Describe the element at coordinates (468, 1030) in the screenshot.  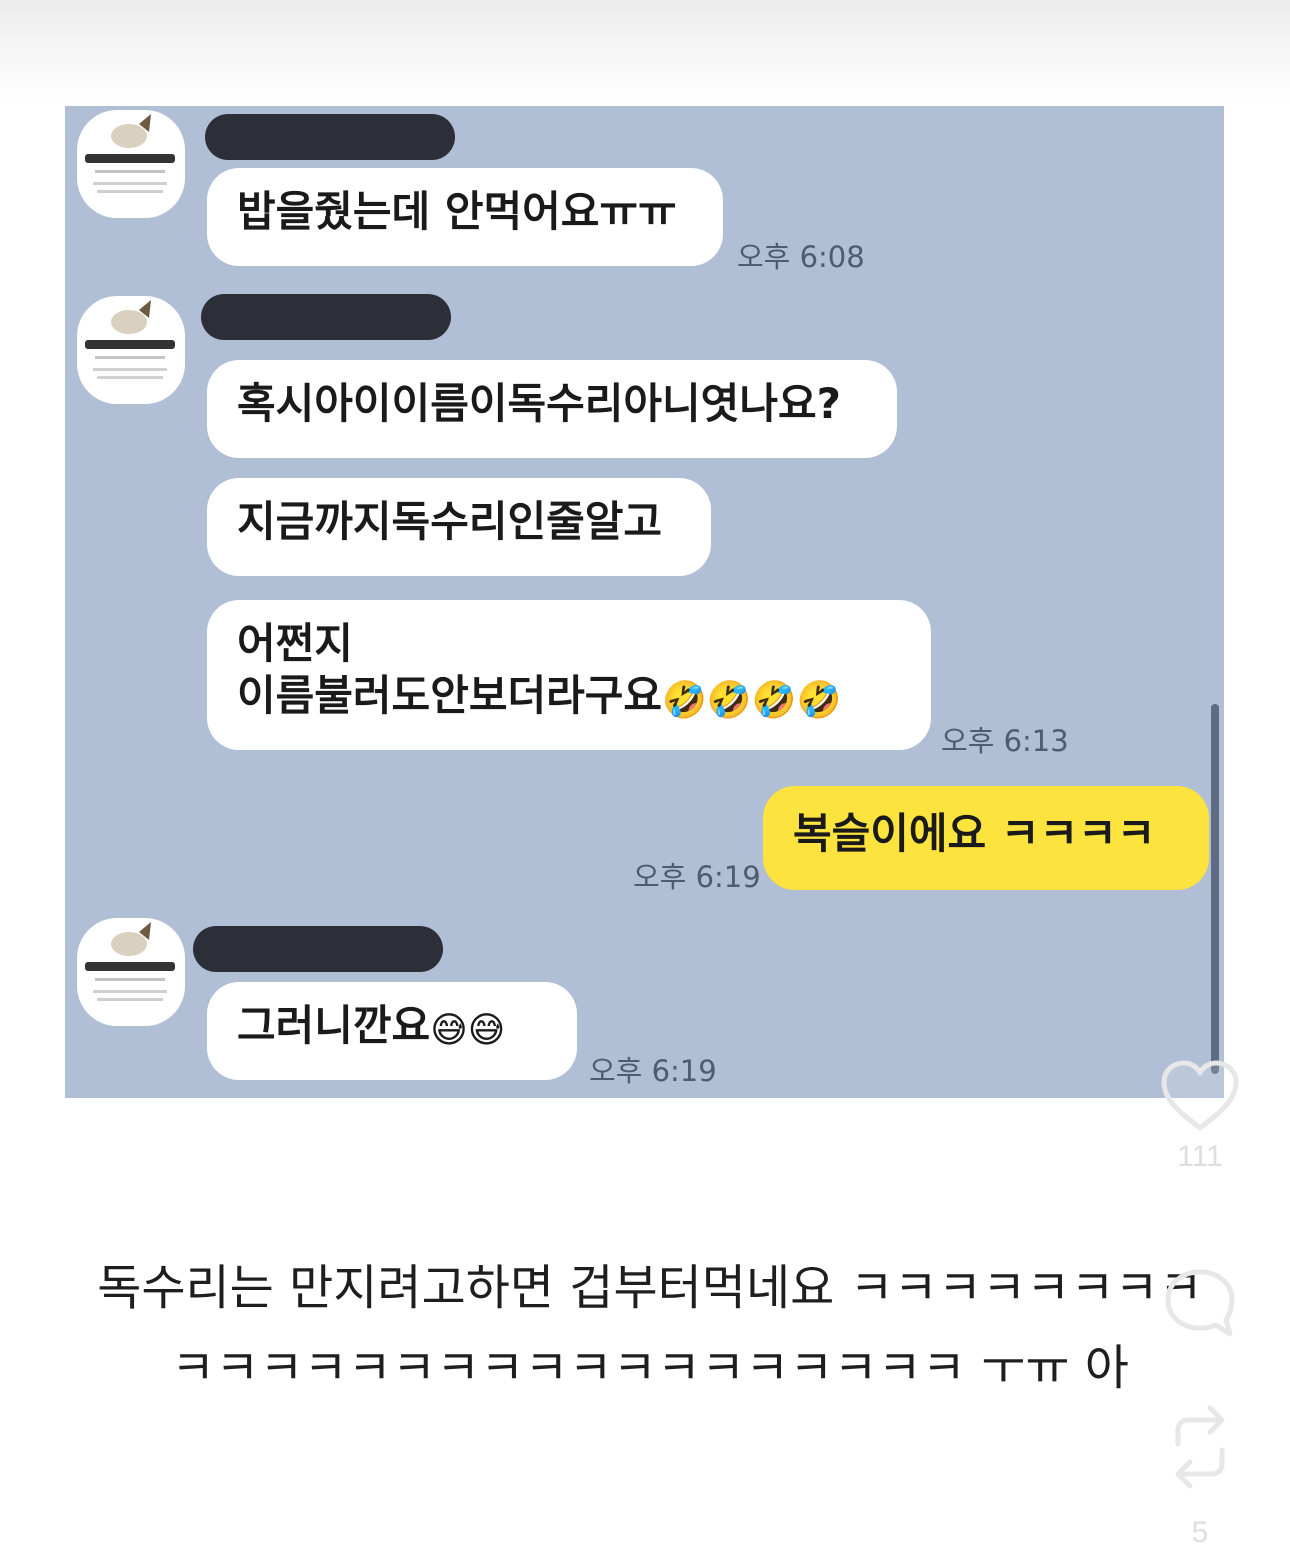
I see `sweat-smile-emoji: 😅😅` at that location.